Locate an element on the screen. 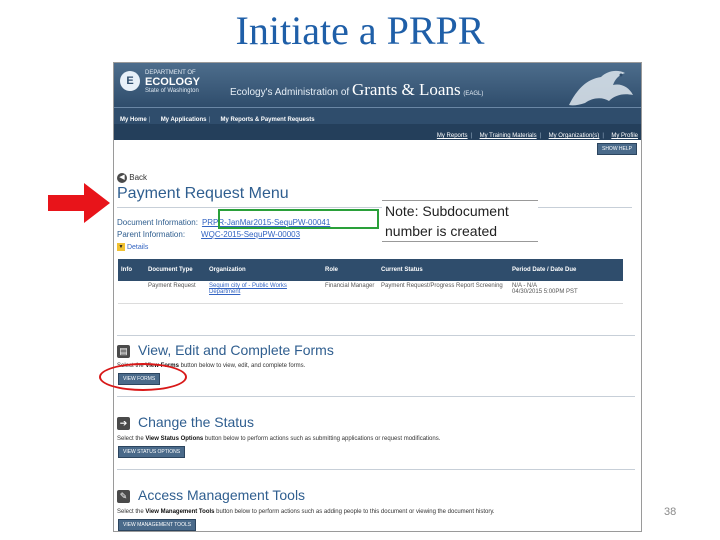 The image size is (720, 540). nav-my-applications: My Applications is located at coordinates (184, 120).